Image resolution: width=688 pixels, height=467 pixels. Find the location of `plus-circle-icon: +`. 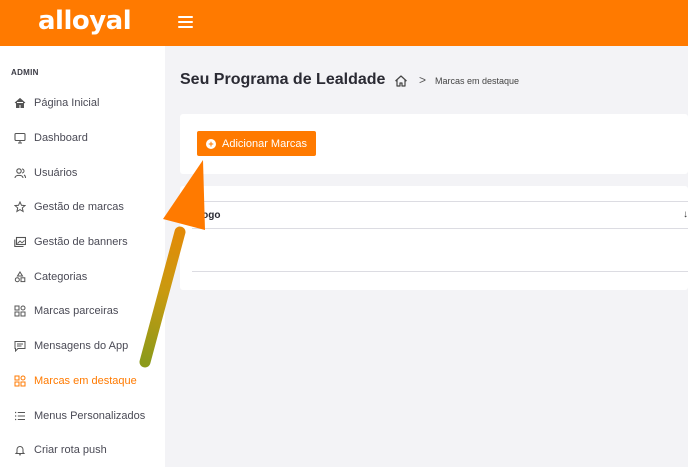

plus-circle-icon: + is located at coordinates (211, 143).